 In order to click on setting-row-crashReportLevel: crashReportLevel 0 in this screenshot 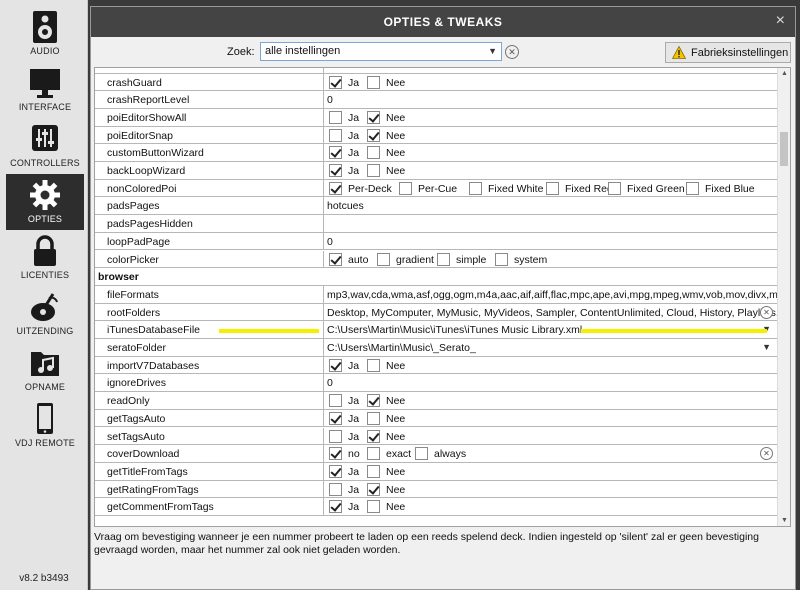, I will do `click(437, 100)`.